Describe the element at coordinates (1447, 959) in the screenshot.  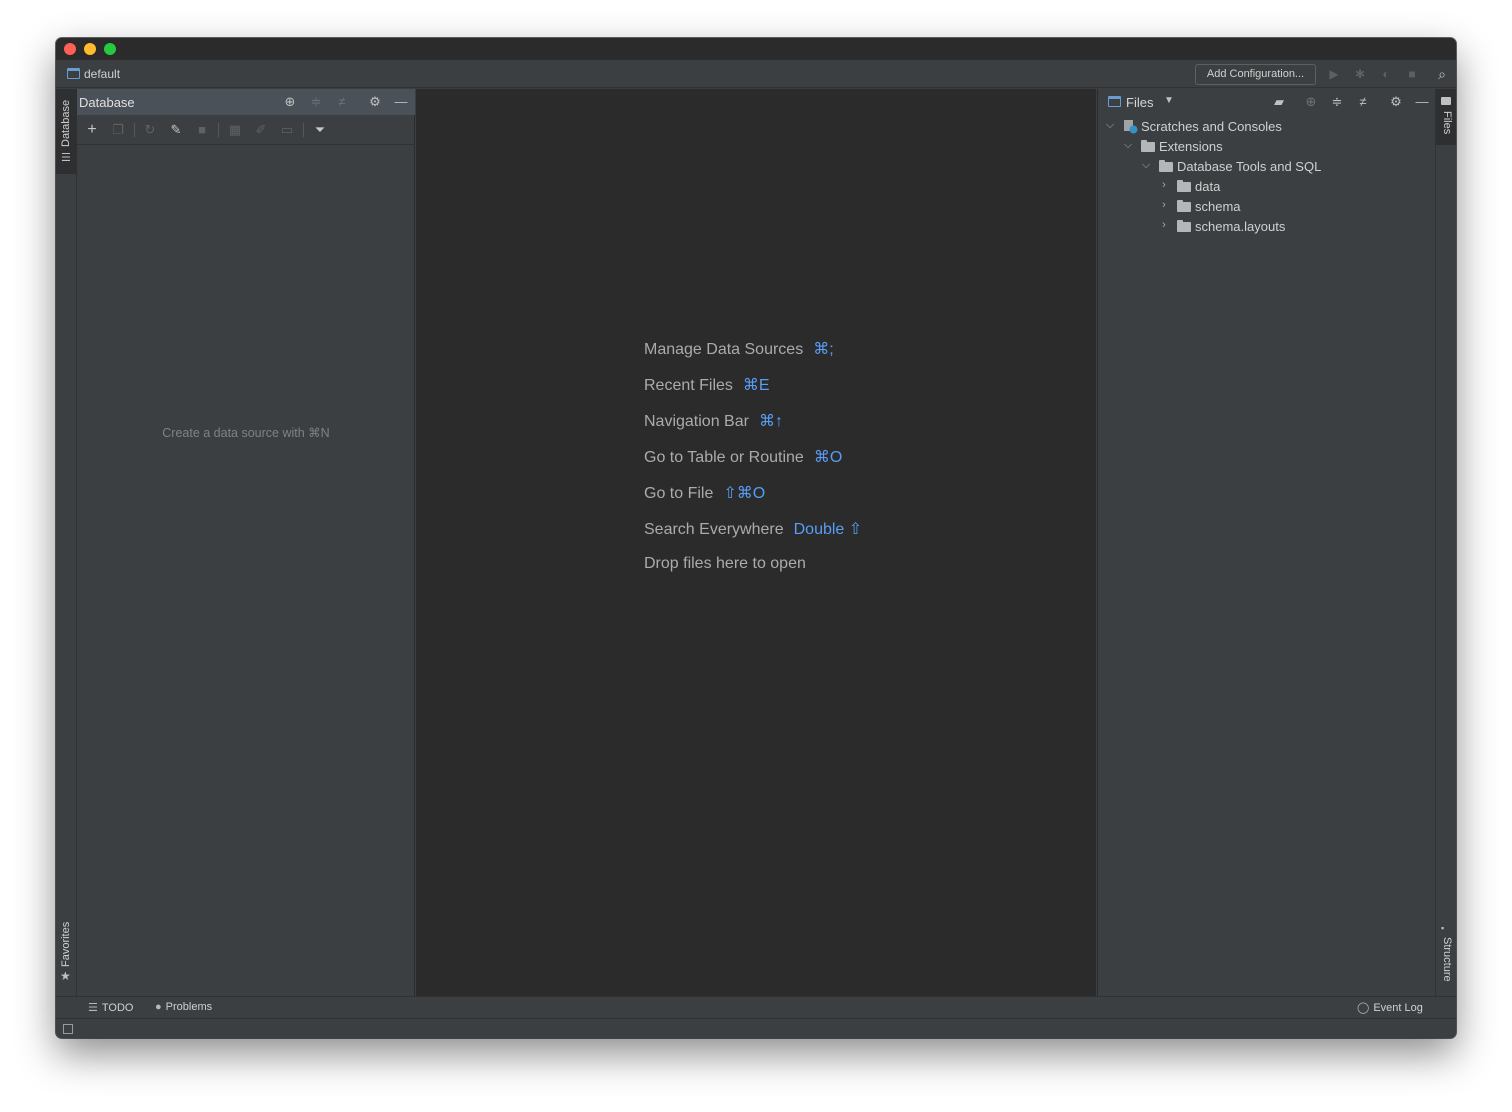
I see `structure-tab-label: Structure` at that location.